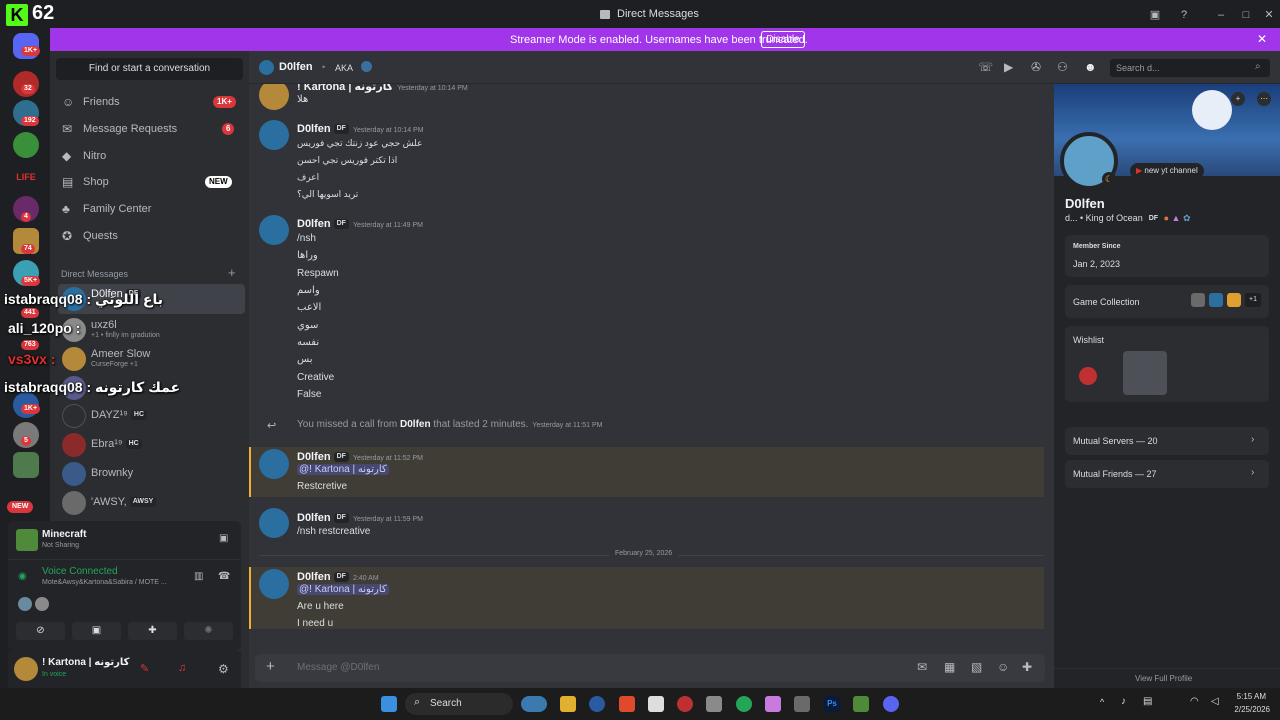  What do you see at coordinates (139, 415) in the screenshot?
I see `guild-tag: HC` at bounding box center [139, 415].